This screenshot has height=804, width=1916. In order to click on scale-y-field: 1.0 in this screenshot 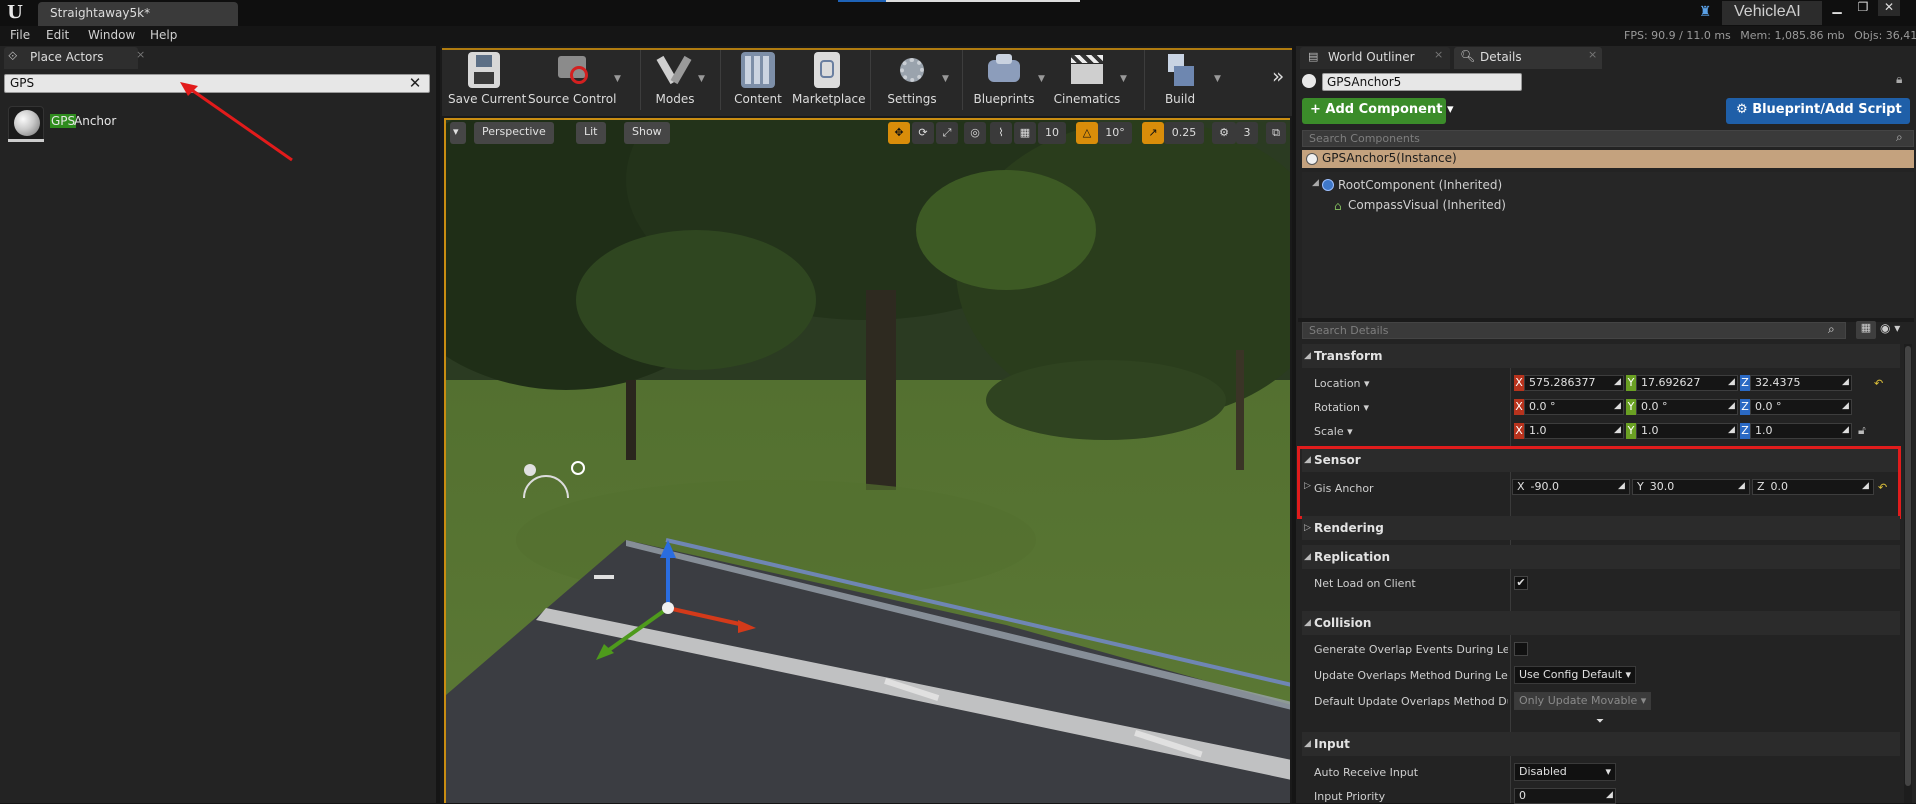, I will do `click(1687, 431)`.